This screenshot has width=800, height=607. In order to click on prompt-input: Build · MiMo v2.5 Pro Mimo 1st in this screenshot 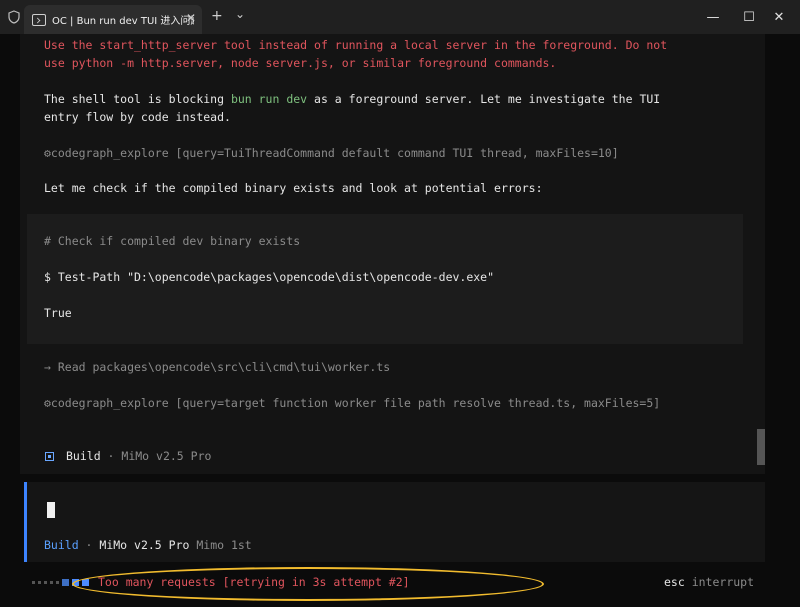, I will do `click(394, 522)`.